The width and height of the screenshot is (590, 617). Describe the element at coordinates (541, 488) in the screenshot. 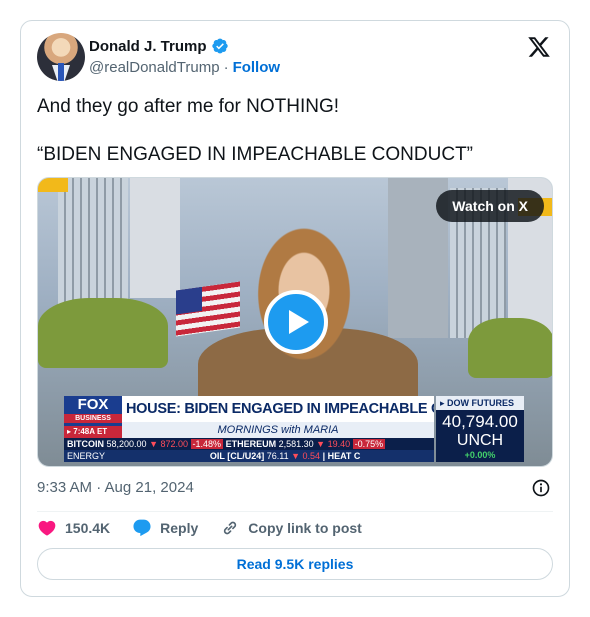

I see `info-icon` at that location.